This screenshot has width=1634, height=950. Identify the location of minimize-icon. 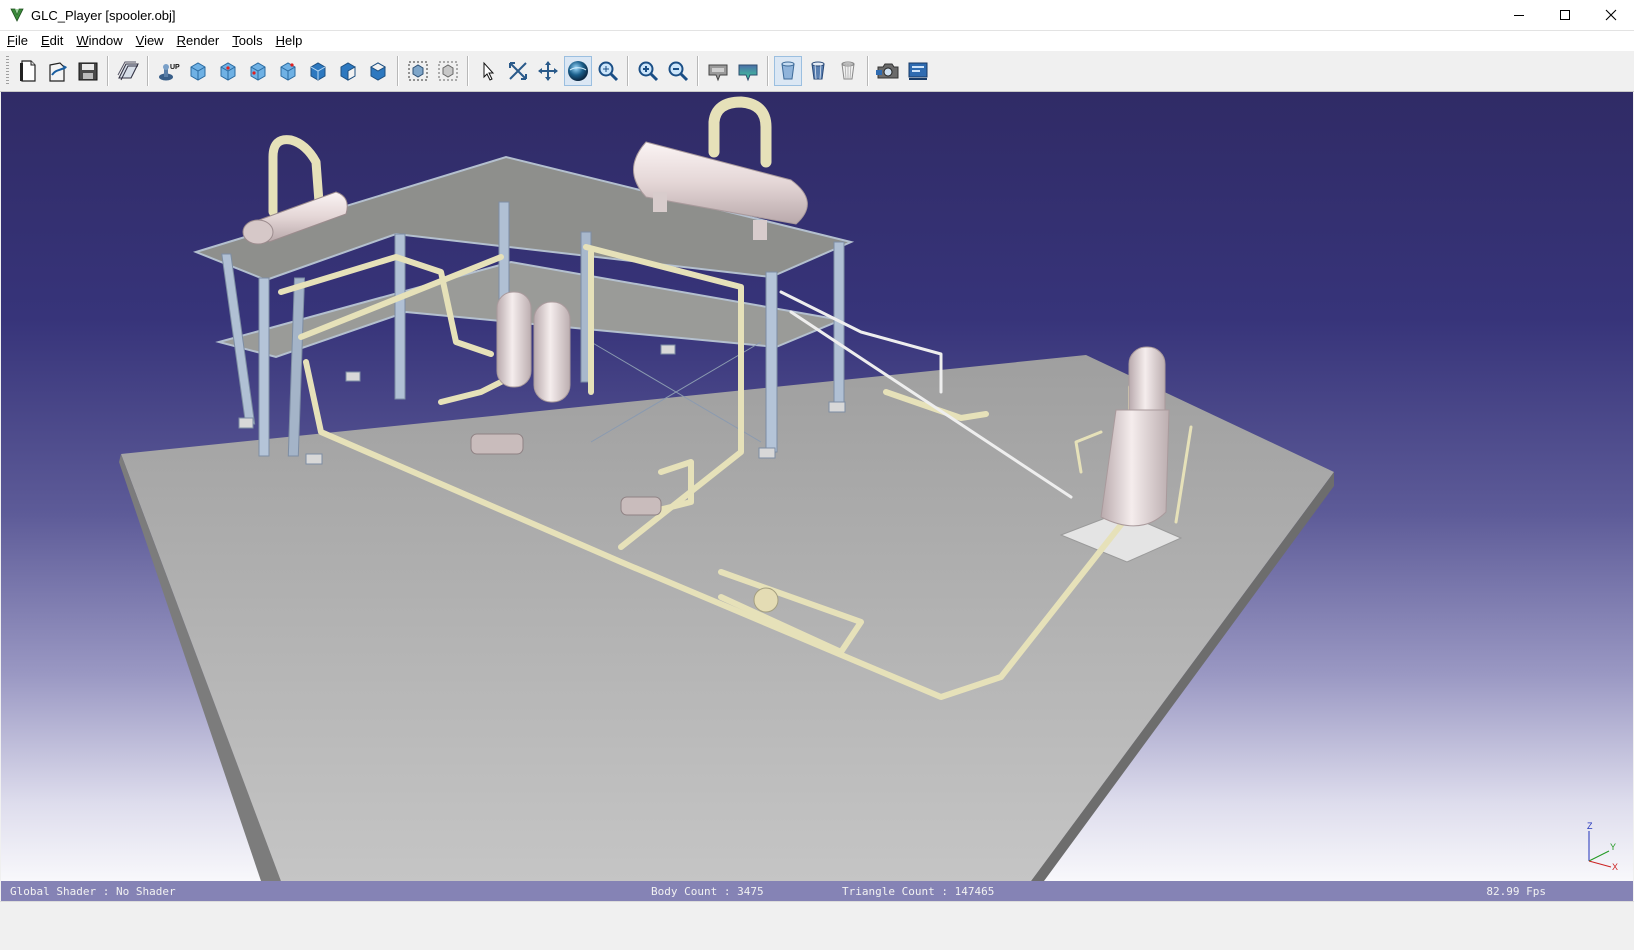
(1519, 15).